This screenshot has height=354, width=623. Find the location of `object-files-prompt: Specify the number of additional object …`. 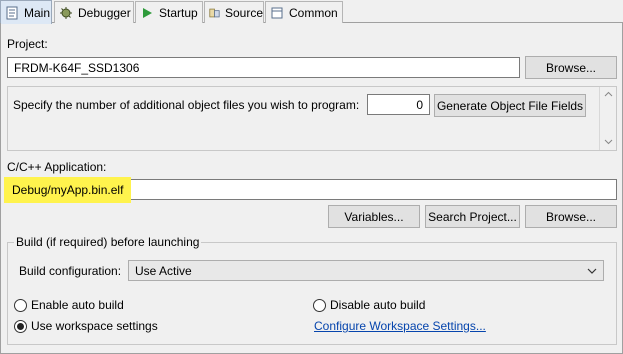

object-files-prompt: Specify the number of additional object … is located at coordinates (186, 105).